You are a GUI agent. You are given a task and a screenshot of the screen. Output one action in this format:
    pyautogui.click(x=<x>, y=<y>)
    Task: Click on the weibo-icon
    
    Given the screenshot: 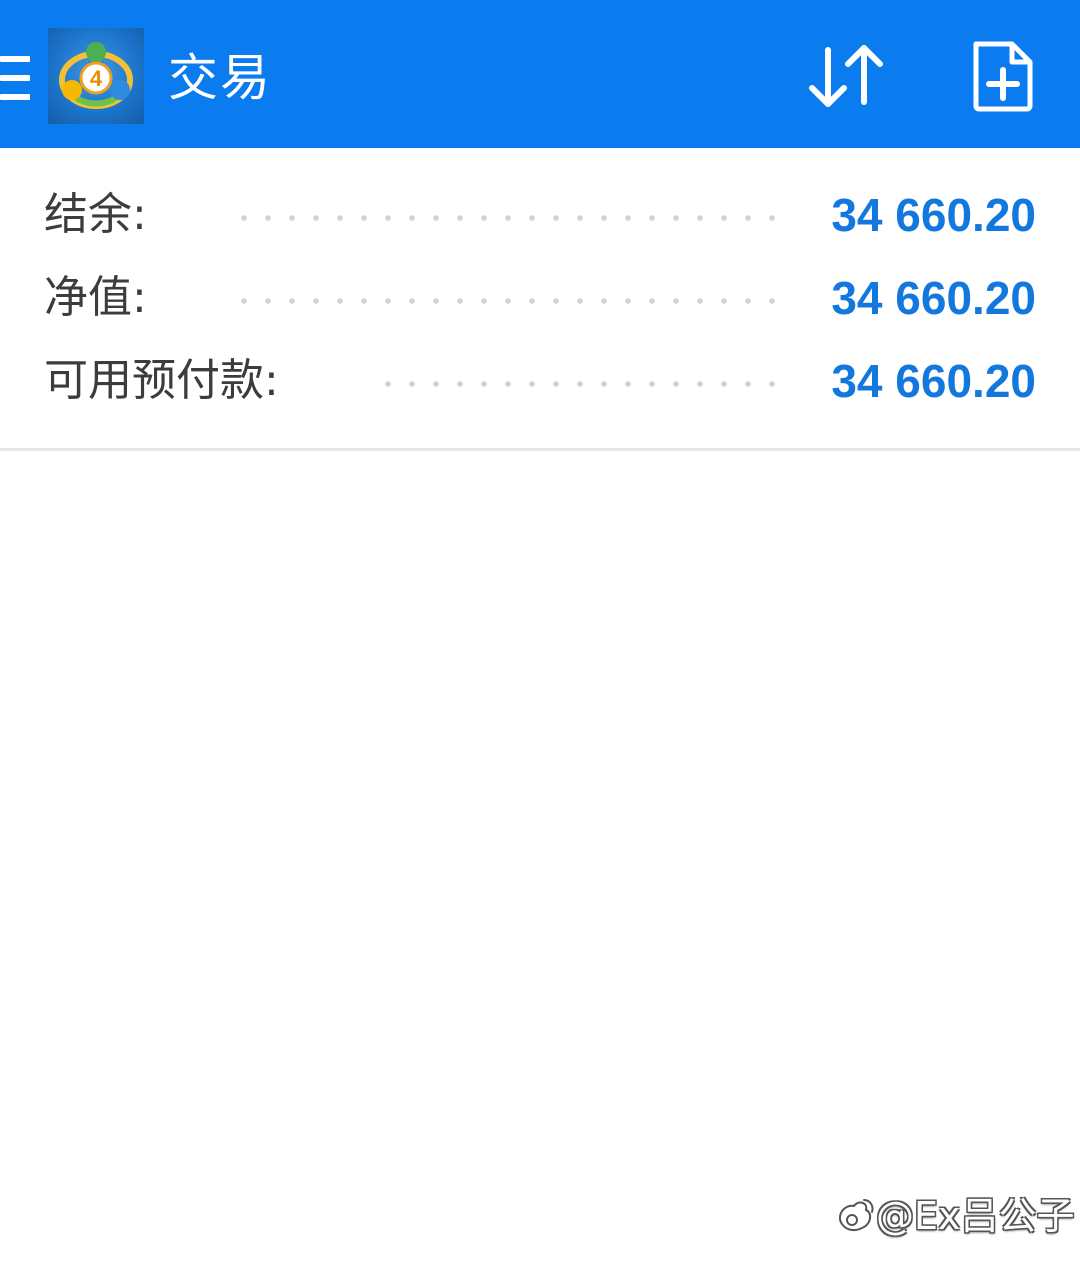 What is the action you would take?
    pyautogui.click(x=856, y=1215)
    